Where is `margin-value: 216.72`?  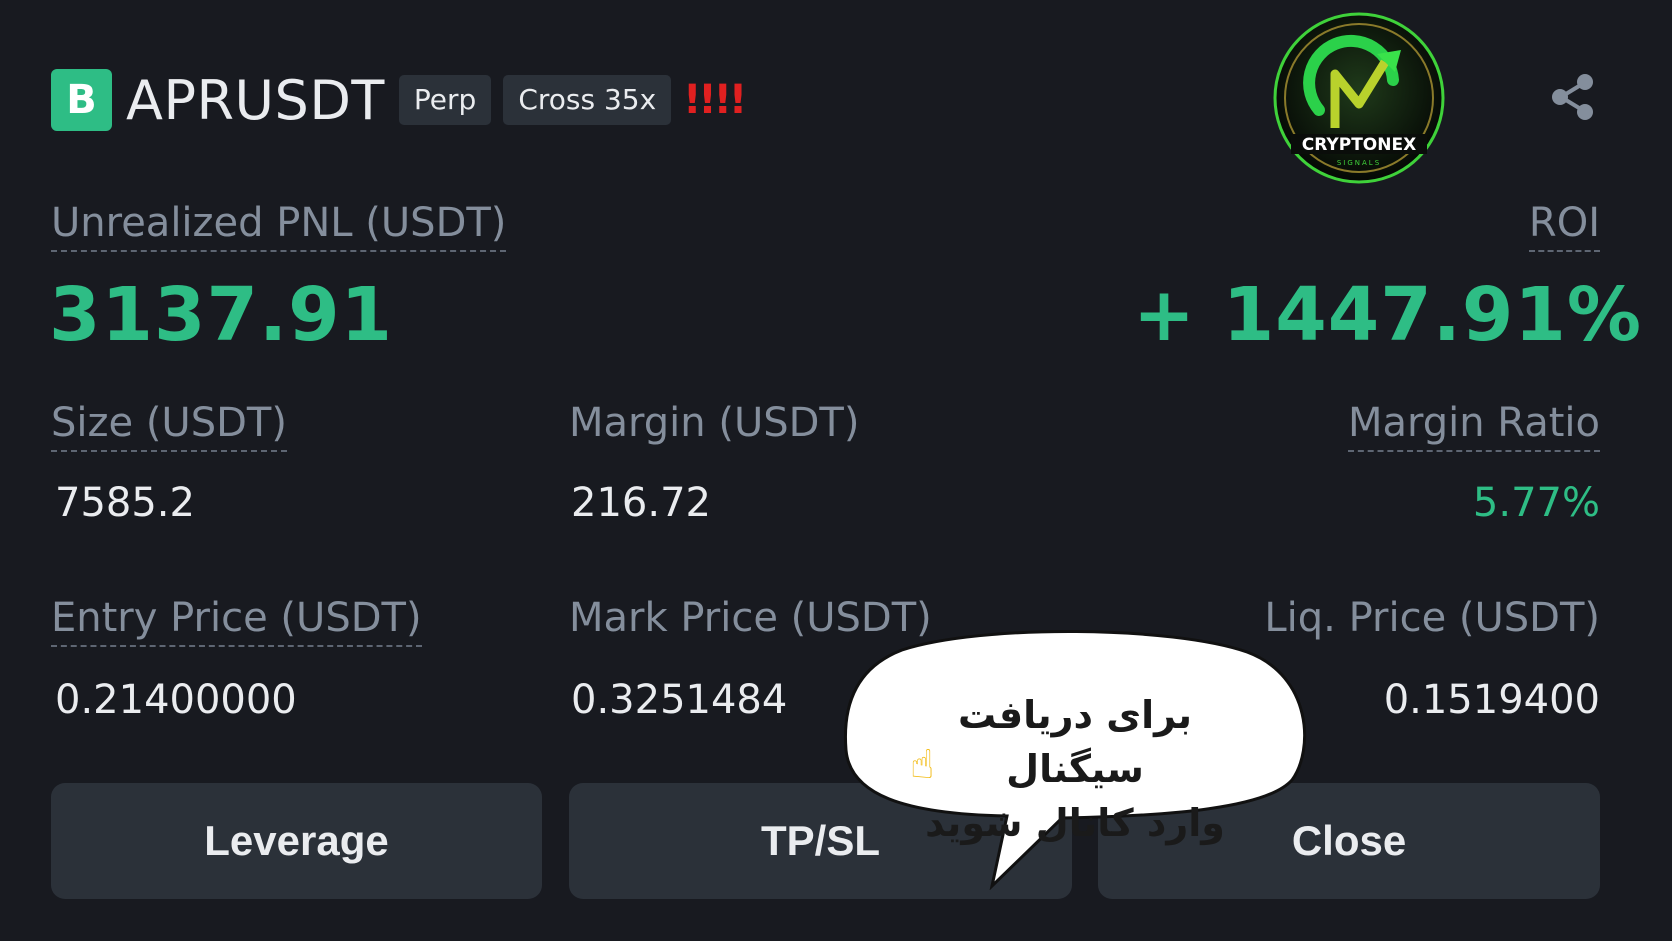 margin-value: 216.72 is located at coordinates (641, 503).